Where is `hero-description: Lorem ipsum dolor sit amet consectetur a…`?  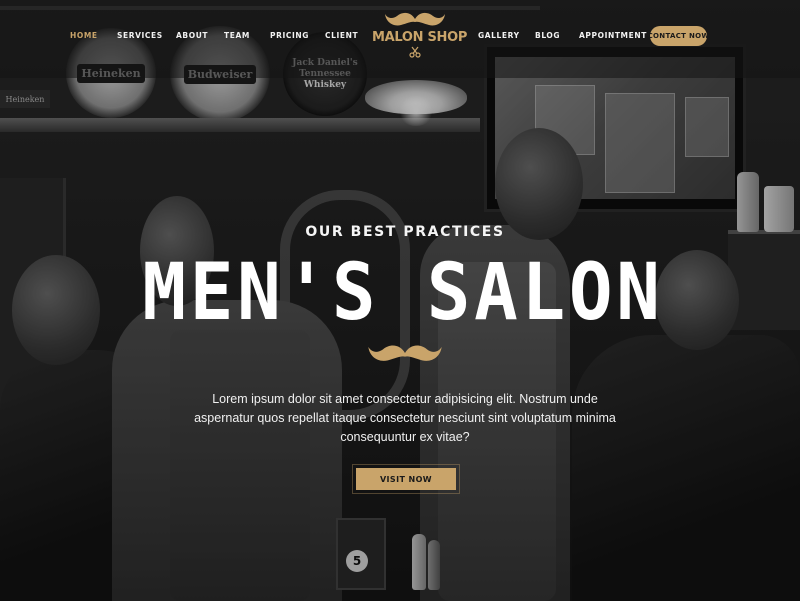 hero-description: Lorem ipsum dolor sit amet consectetur a… is located at coordinates (405, 418).